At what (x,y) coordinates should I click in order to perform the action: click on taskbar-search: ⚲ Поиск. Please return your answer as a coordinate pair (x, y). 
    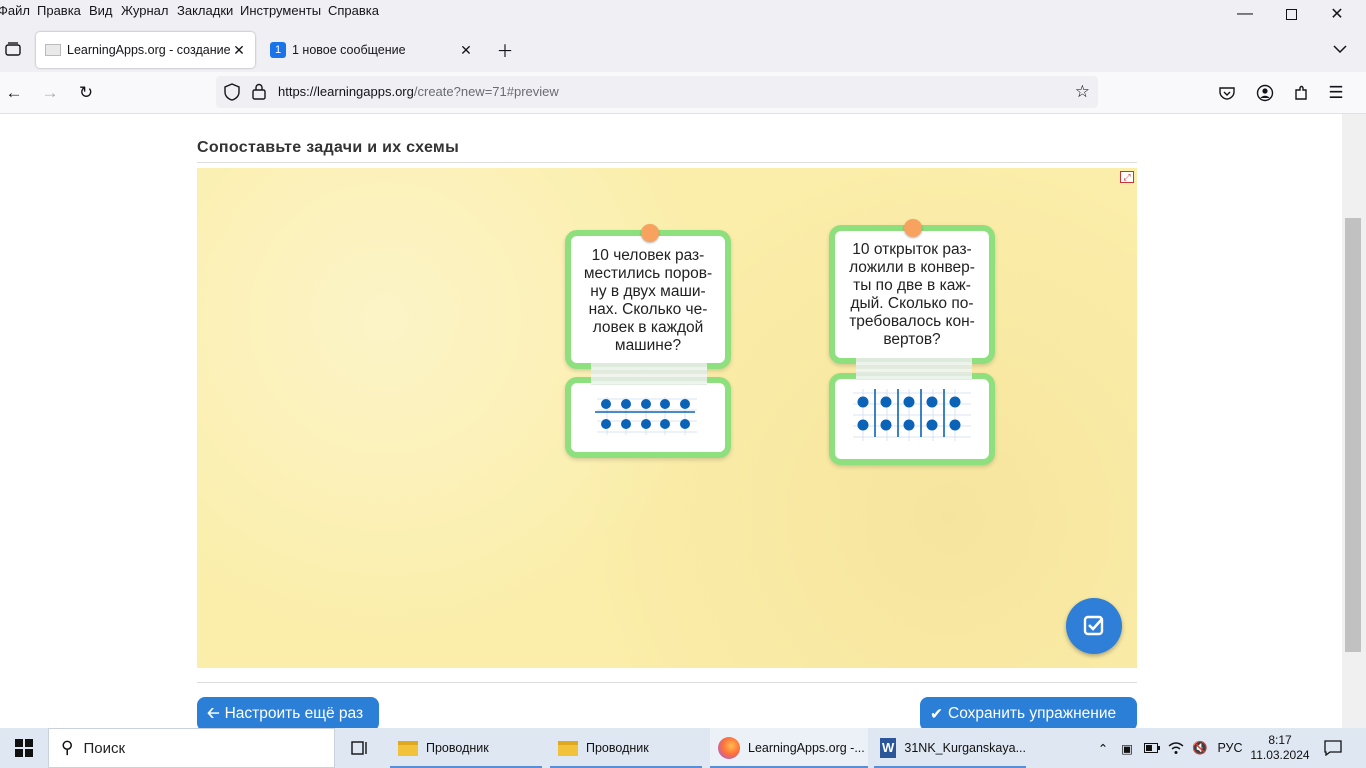
    Looking at the image, I should click on (191, 748).